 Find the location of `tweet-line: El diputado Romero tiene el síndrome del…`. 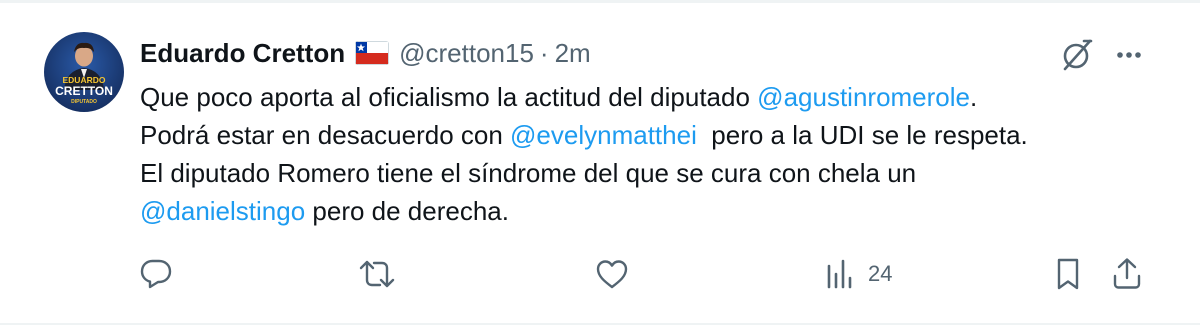

tweet-line: El diputado Romero tiene el síndrome del… is located at coordinates (645, 173).